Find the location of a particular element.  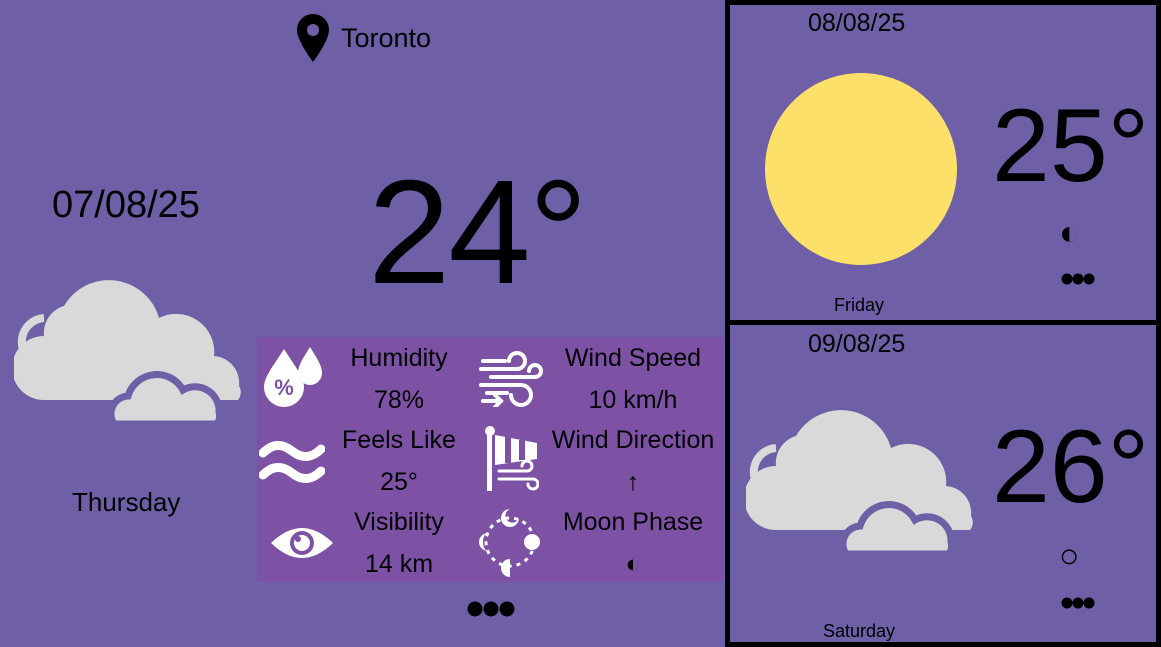

feels-like-value: 25° is located at coordinates (399, 482).